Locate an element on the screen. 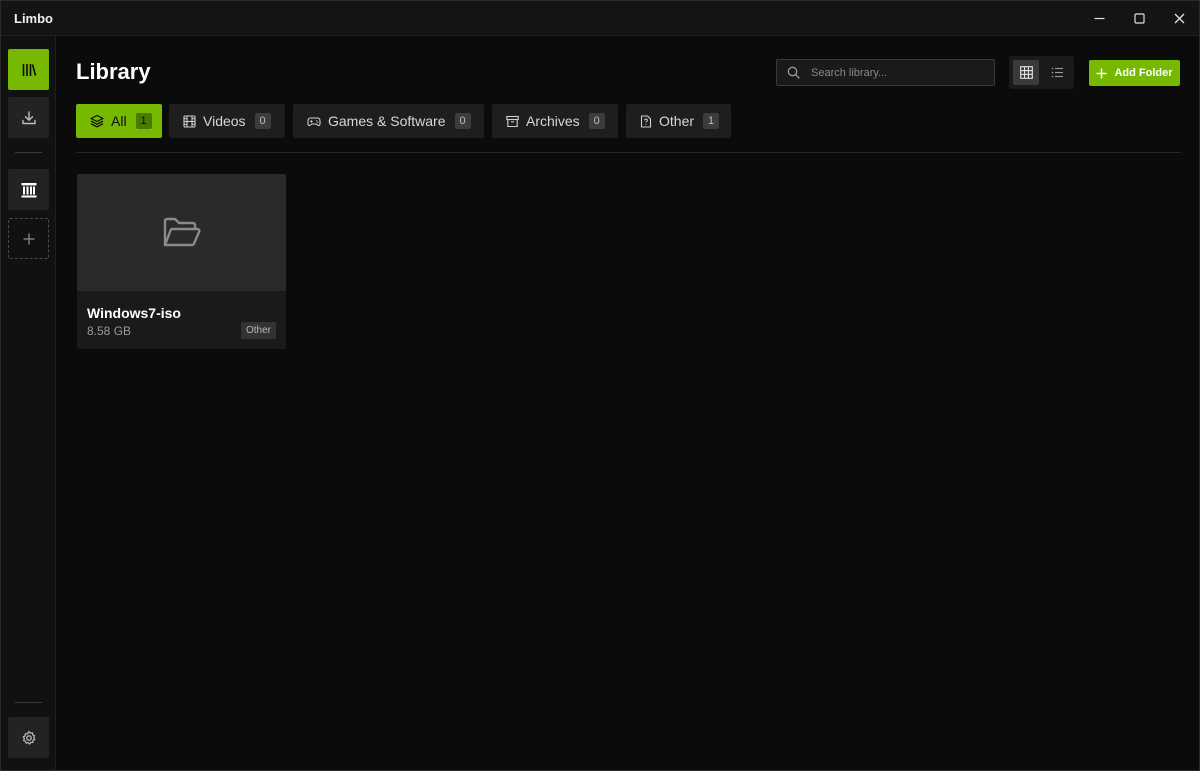 The image size is (1200, 771). layers-icon is located at coordinates (97, 121).